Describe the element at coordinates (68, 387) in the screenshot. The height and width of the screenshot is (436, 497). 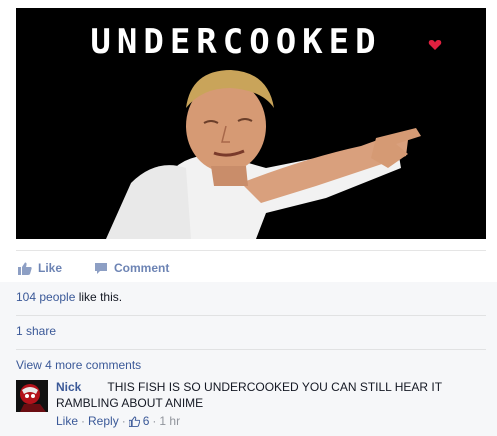
I see `comment-author-name: Nick` at that location.